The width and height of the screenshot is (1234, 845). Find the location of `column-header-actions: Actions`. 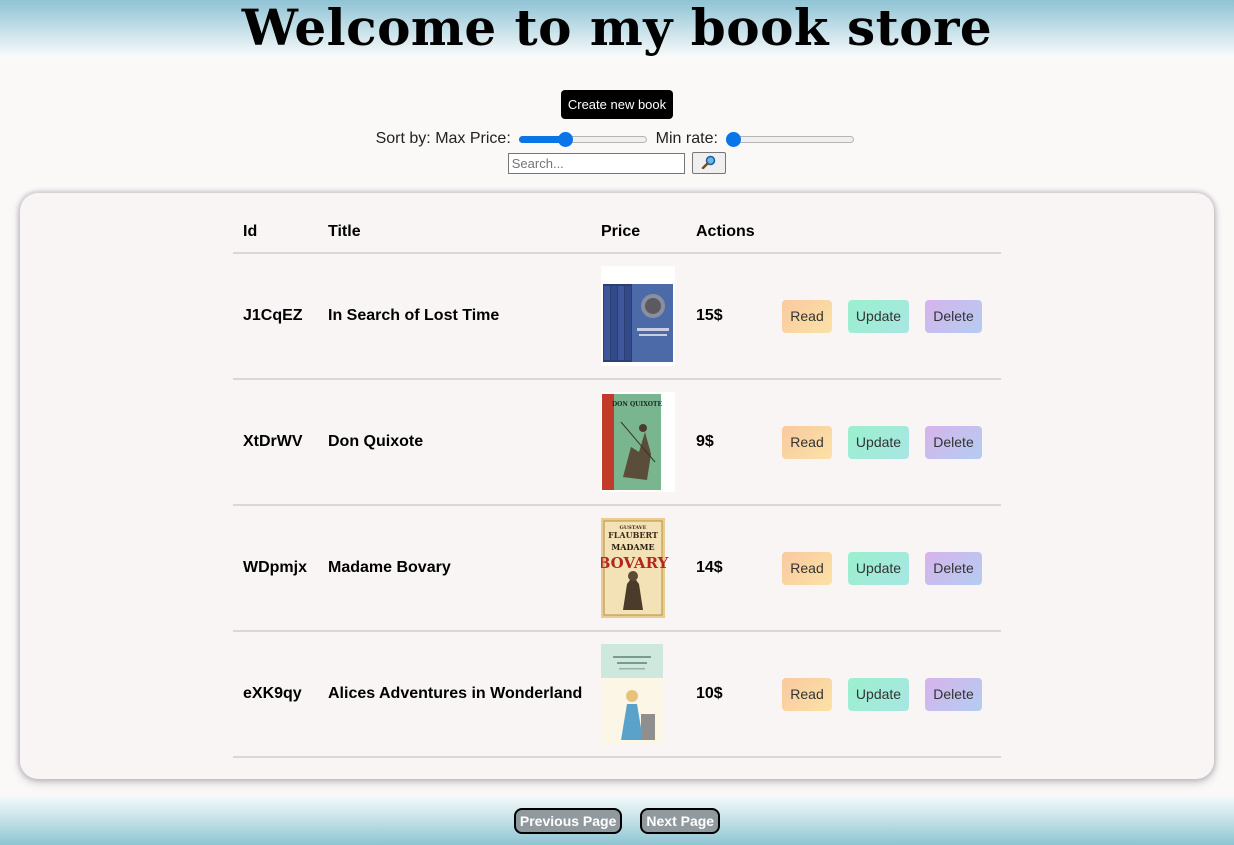

column-header-actions: Actions is located at coordinates (729, 232).